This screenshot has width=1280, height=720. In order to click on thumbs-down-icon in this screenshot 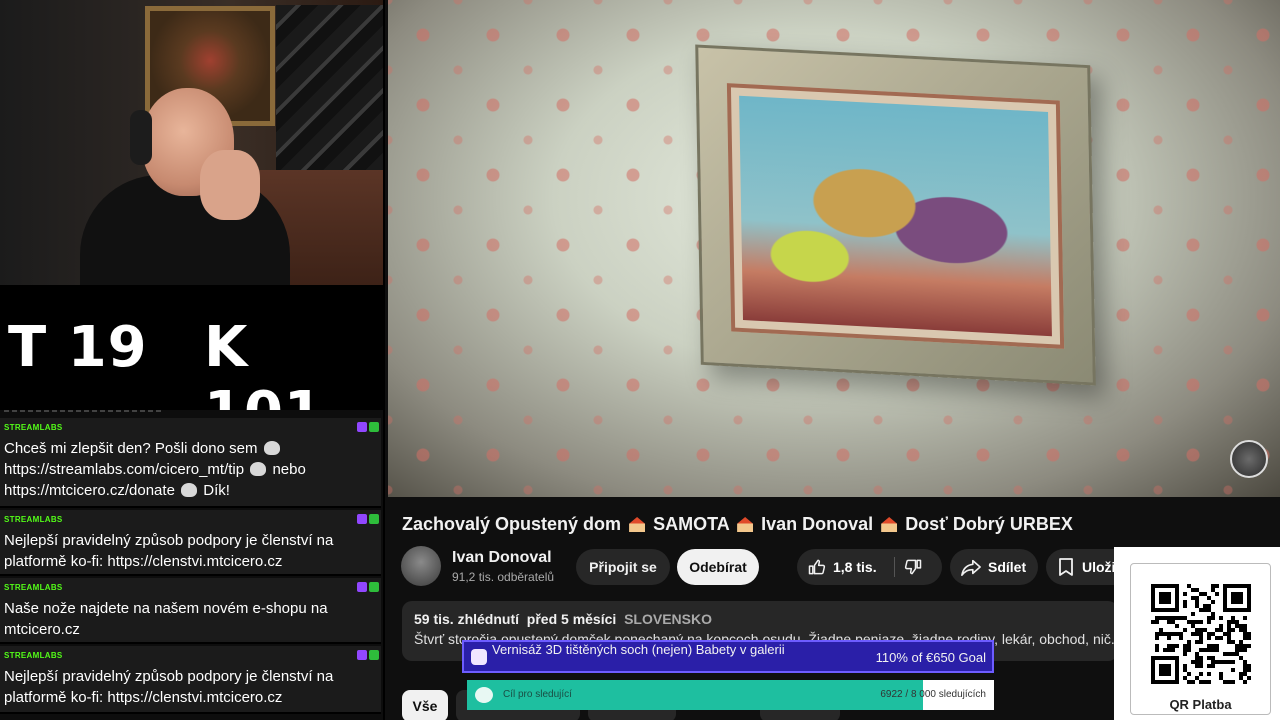, I will do `click(913, 567)`.